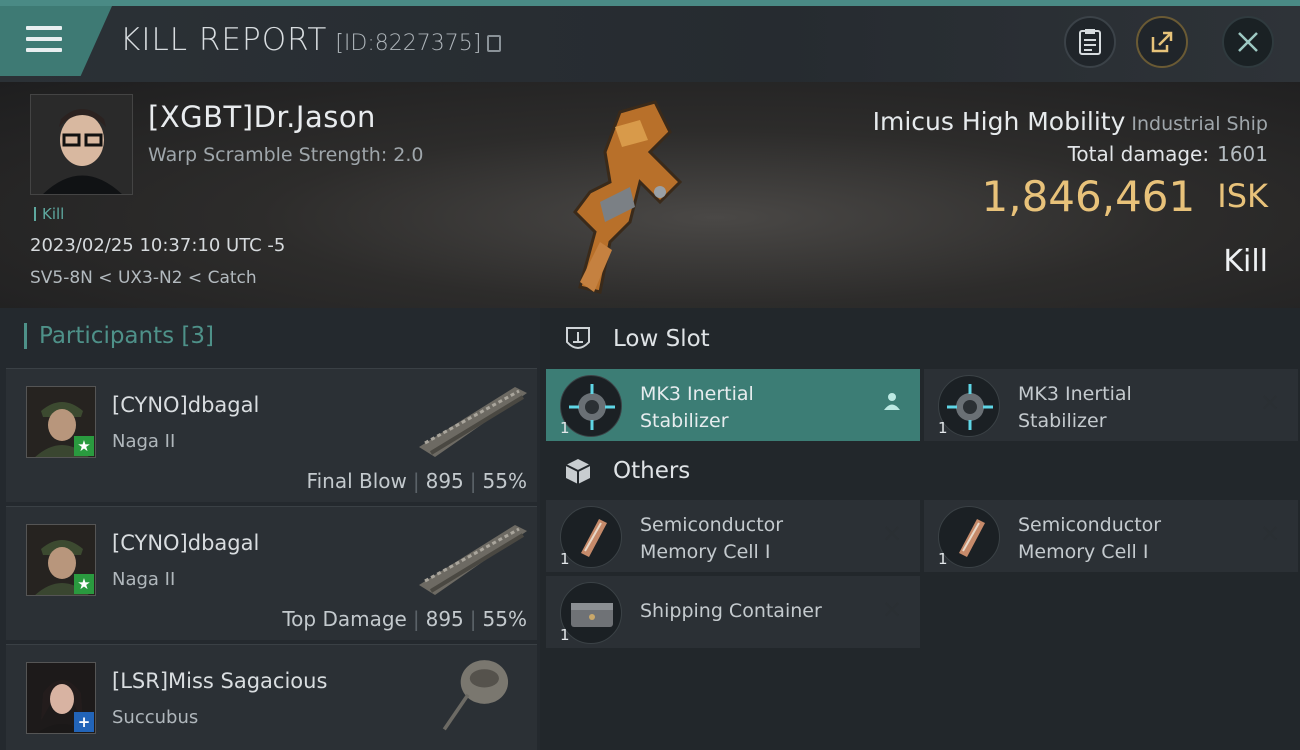 This screenshot has height=750, width=1300. I want to click on victim-avatar, so click(81, 144).